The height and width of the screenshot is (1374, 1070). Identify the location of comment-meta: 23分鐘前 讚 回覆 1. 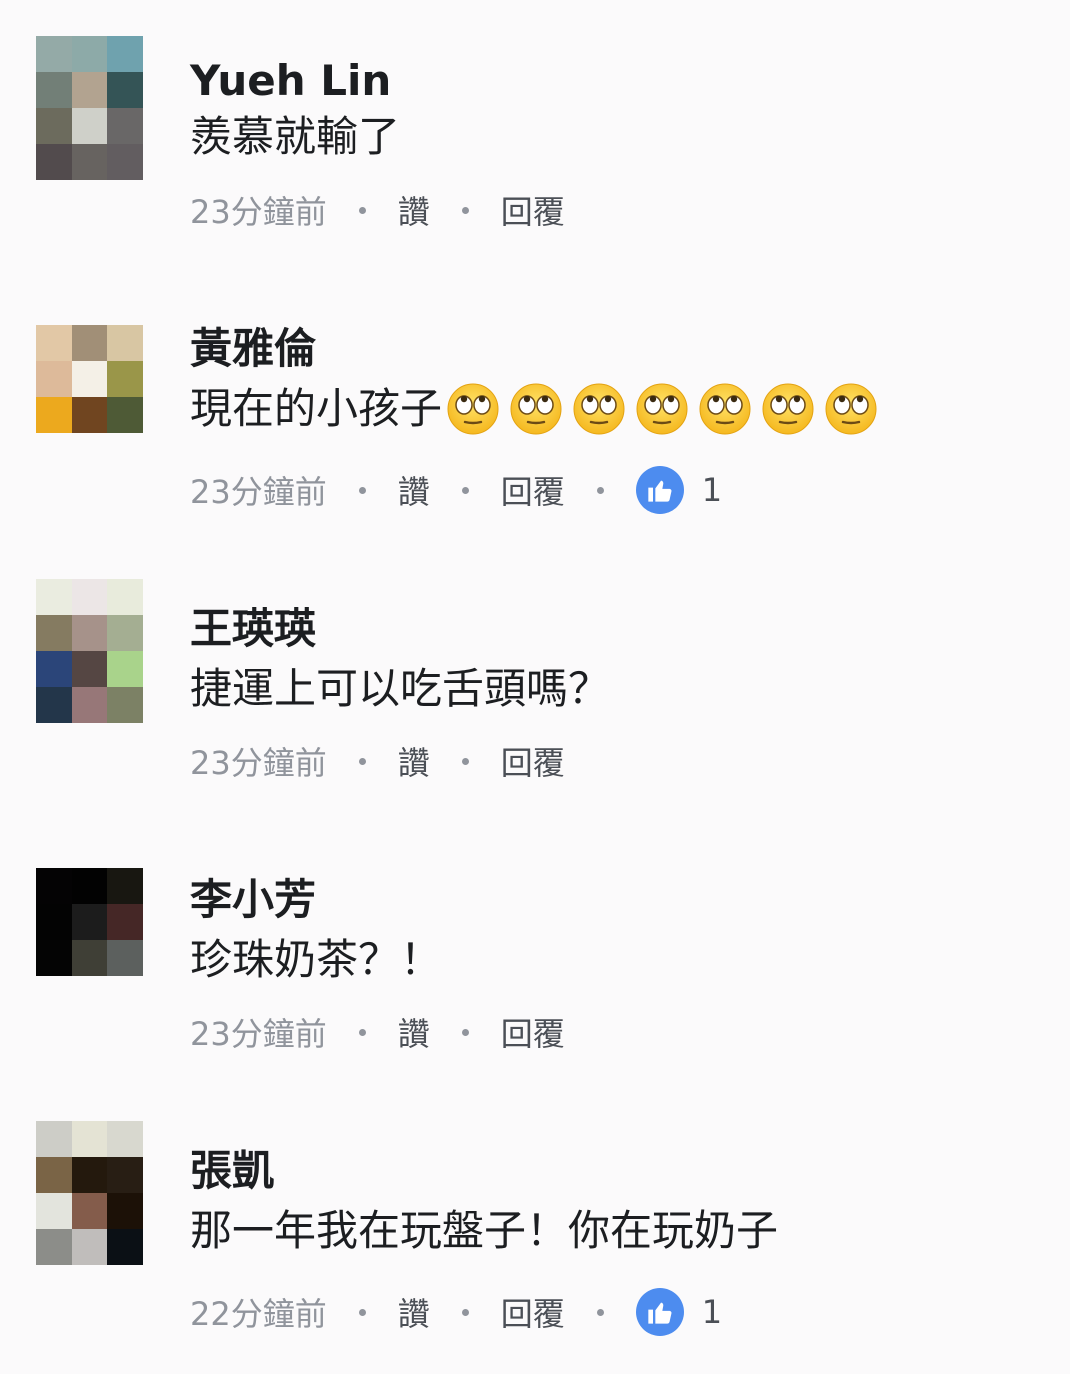
(456, 490).